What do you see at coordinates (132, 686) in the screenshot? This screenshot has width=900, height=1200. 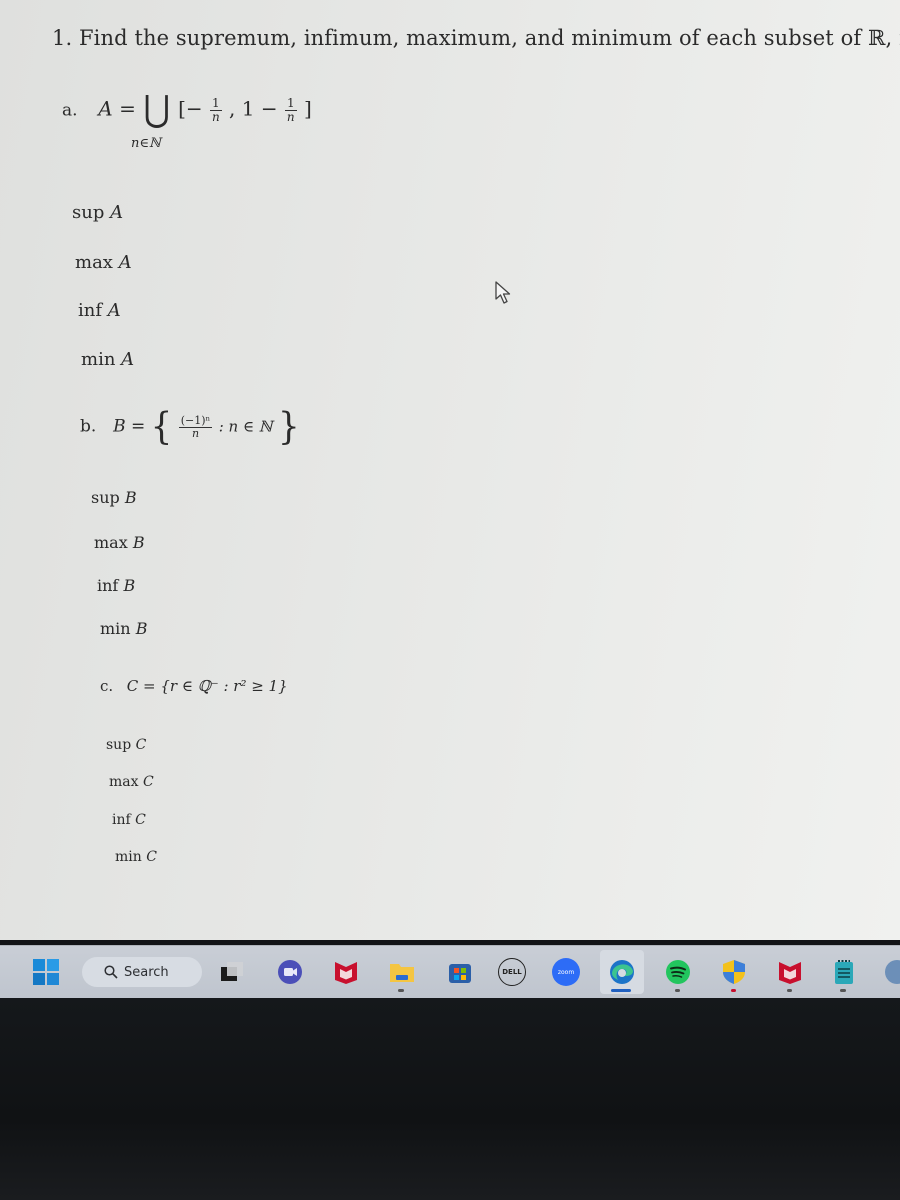 I see `set-name-c: C` at bounding box center [132, 686].